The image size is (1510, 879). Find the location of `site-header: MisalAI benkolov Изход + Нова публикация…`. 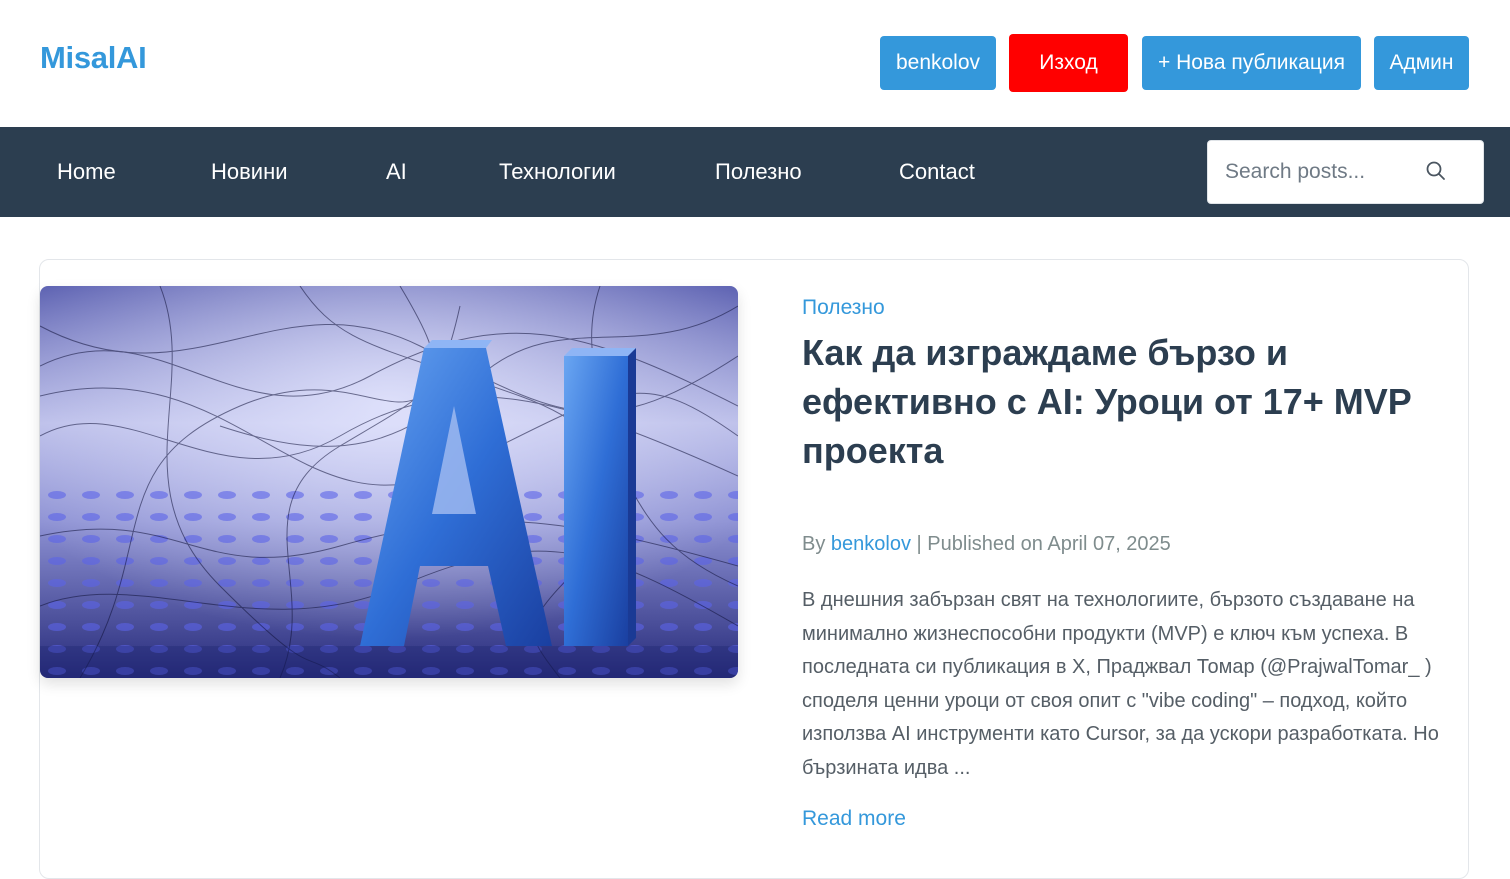

site-header: MisalAI benkolov Изход + Нова публикация… is located at coordinates (755, 63).